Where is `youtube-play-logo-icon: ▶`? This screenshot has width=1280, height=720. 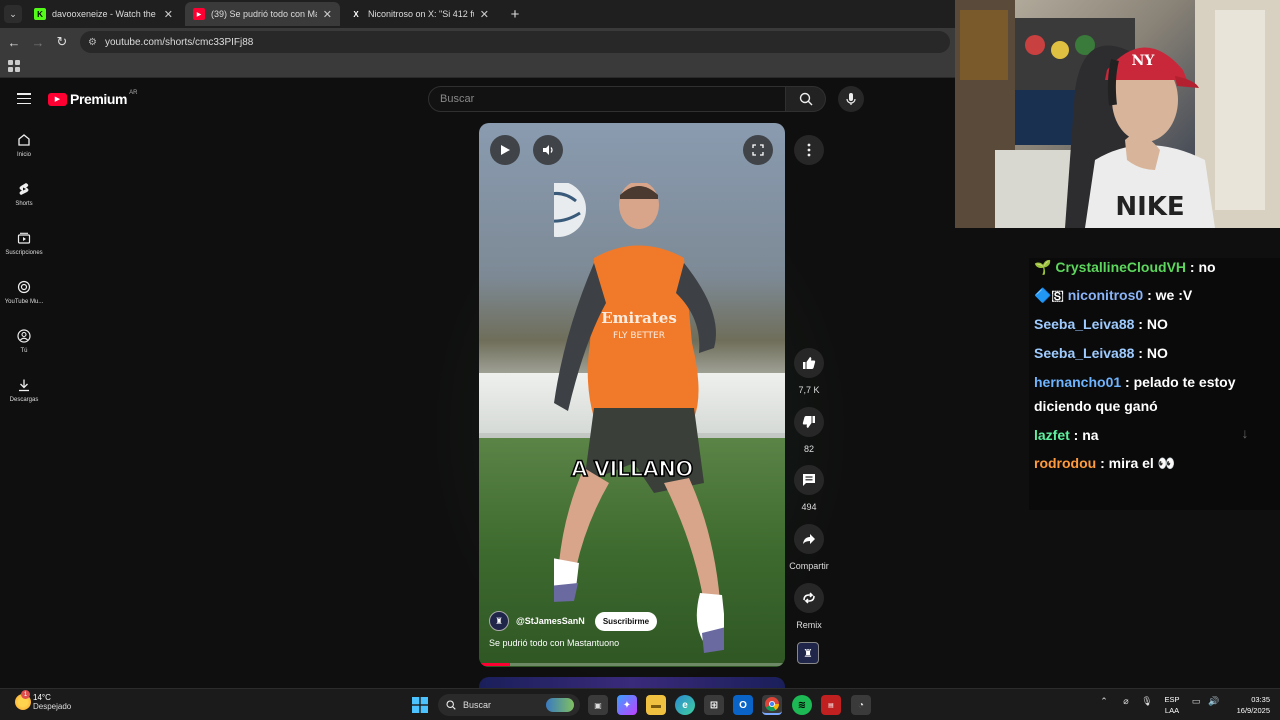
youtube-play-logo-icon: ▶ is located at coordinates (57, 99).